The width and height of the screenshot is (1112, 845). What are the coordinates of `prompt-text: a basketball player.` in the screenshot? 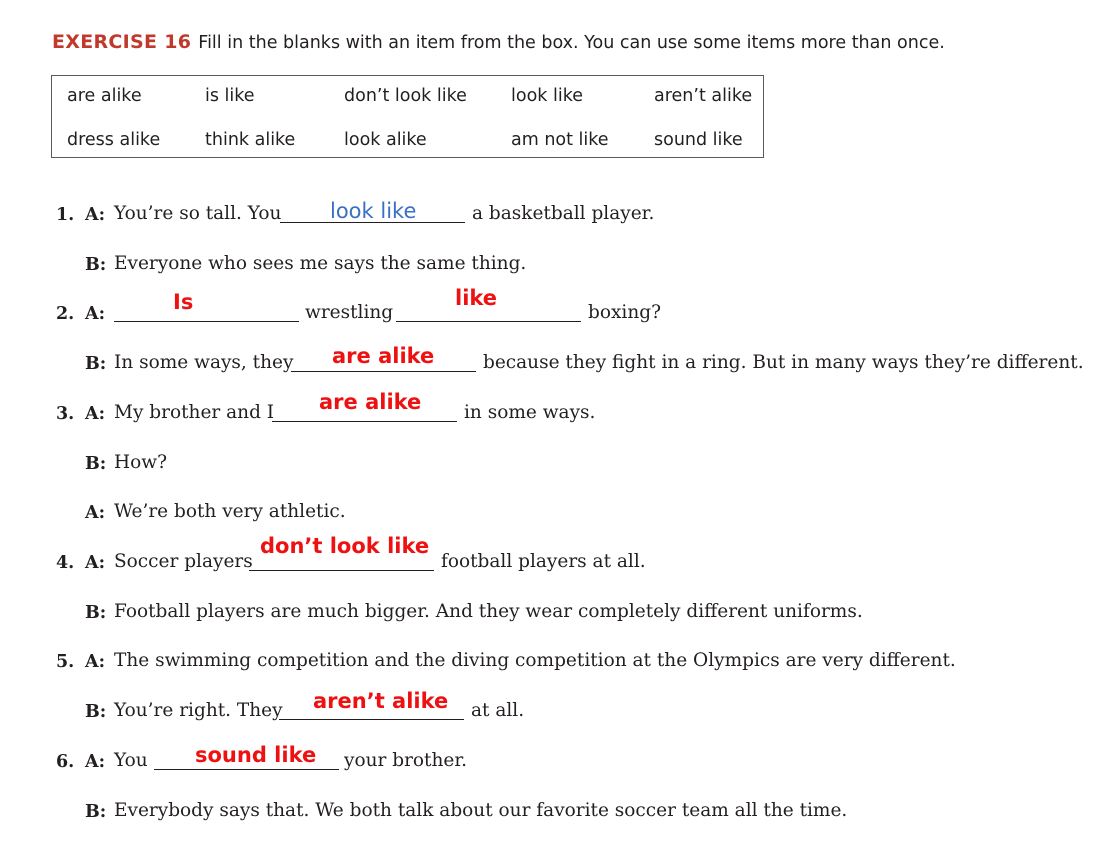 It's located at (563, 213).